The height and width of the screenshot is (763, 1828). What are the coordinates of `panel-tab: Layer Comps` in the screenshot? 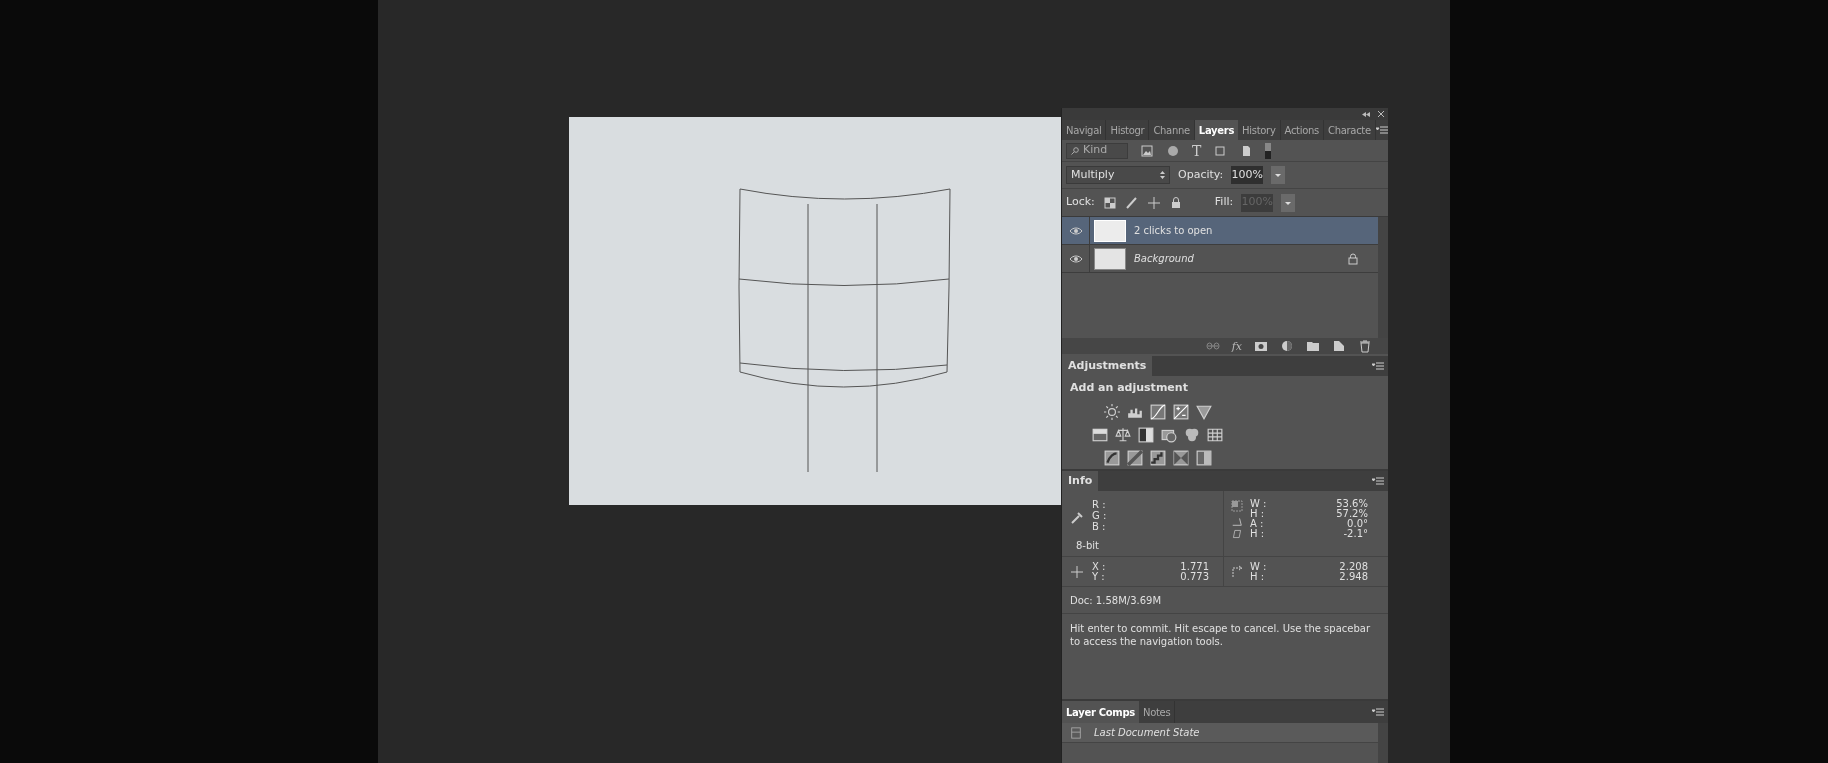 It's located at (1100, 712).